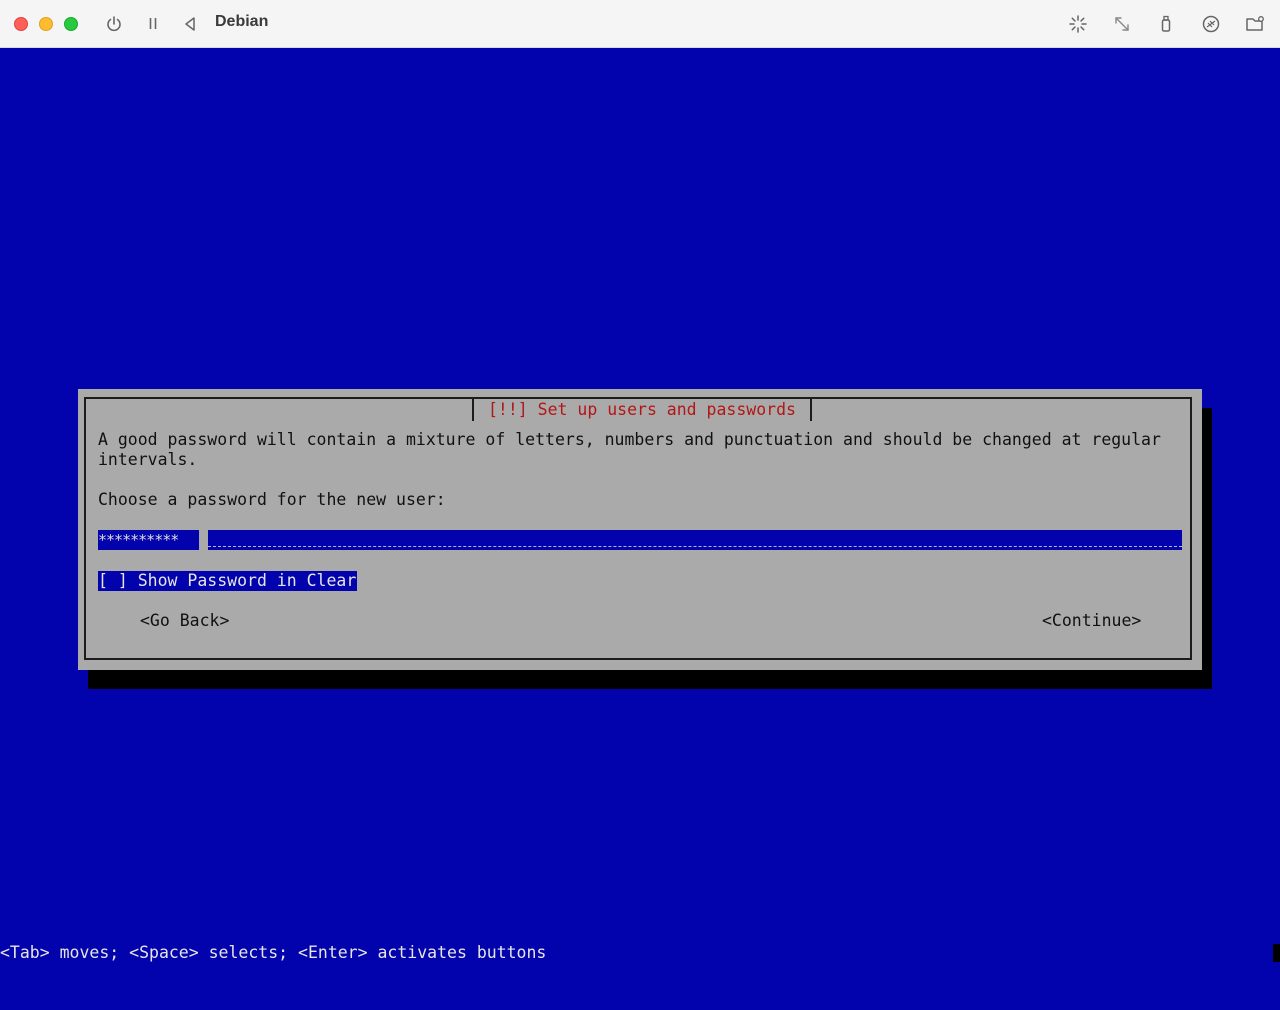 The width and height of the screenshot is (1280, 1010). What do you see at coordinates (153, 24) in the screenshot?
I see `pause-icon` at bounding box center [153, 24].